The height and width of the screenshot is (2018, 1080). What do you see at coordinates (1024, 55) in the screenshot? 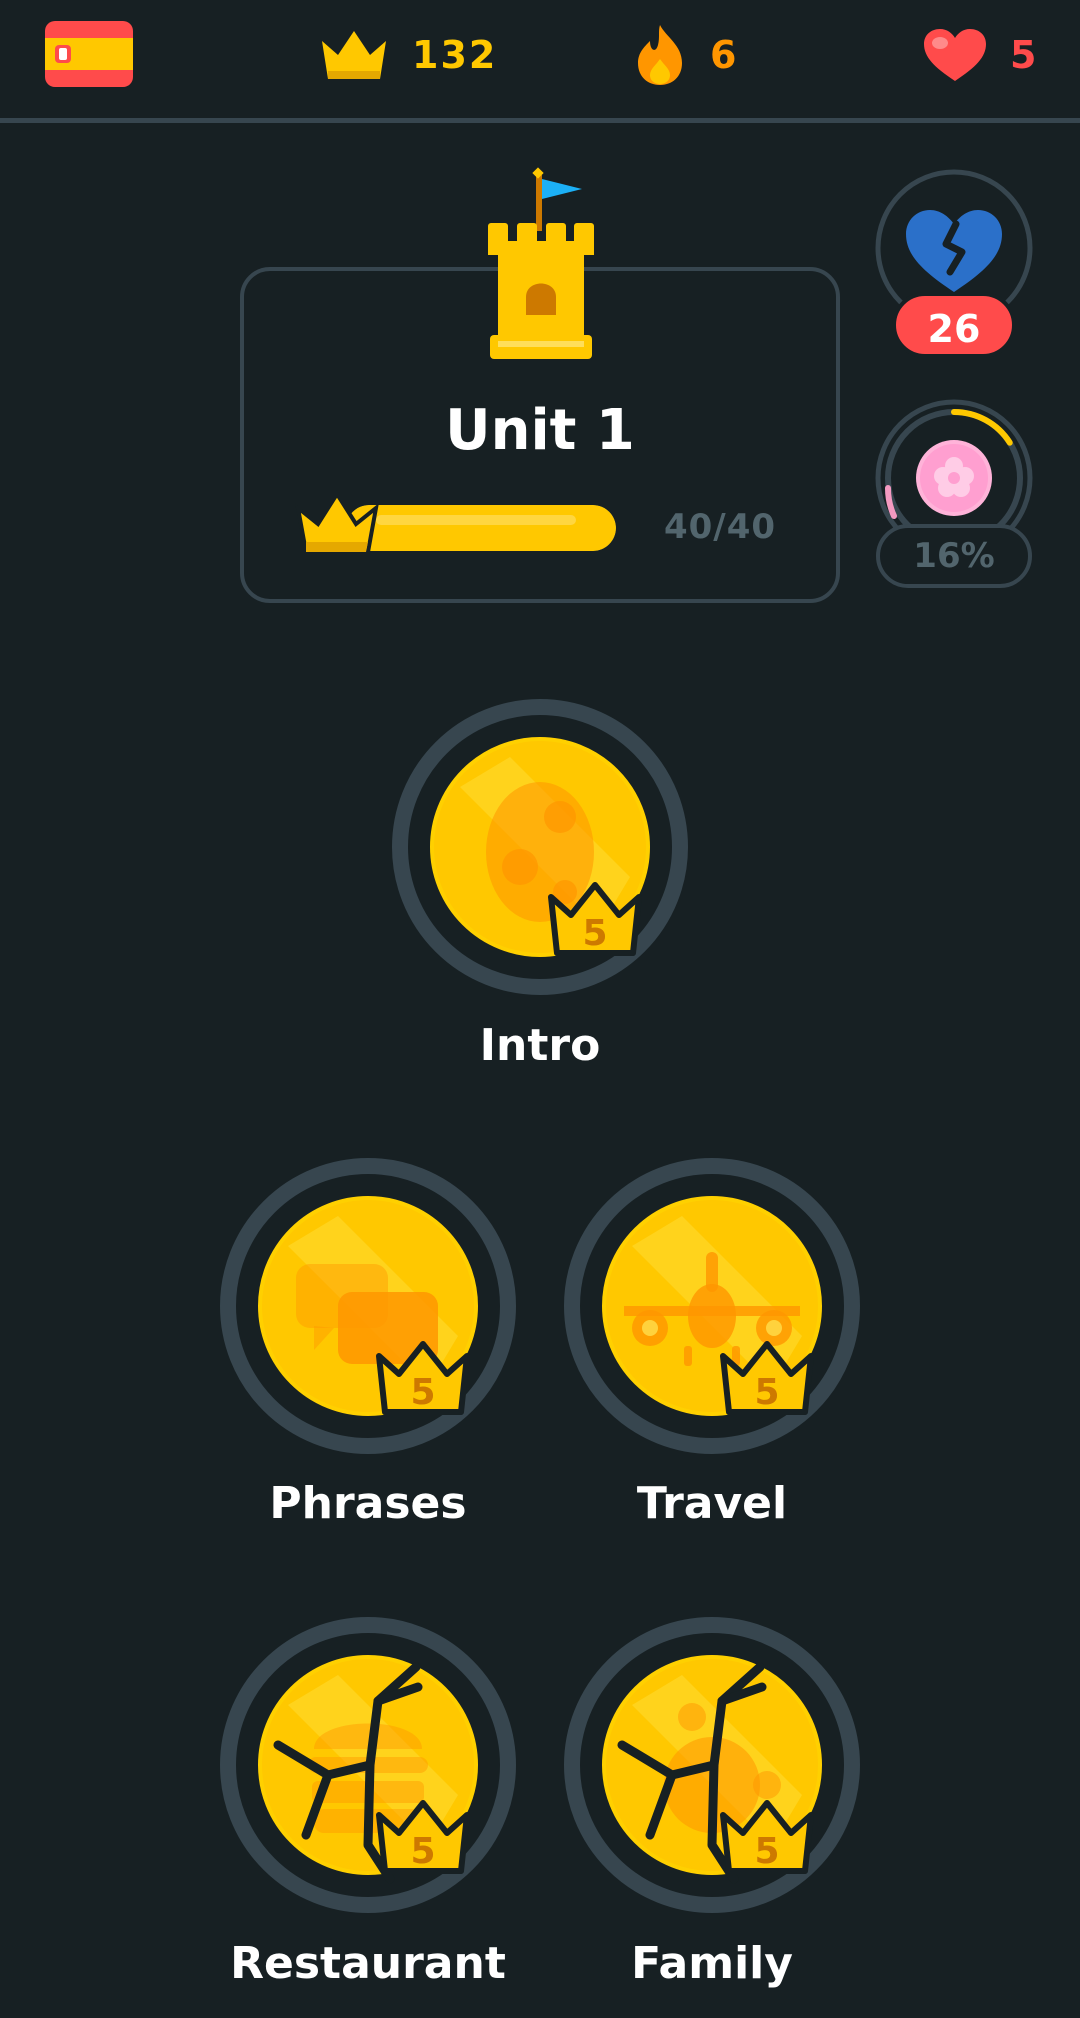
I see `hearts-count: 5` at bounding box center [1024, 55].